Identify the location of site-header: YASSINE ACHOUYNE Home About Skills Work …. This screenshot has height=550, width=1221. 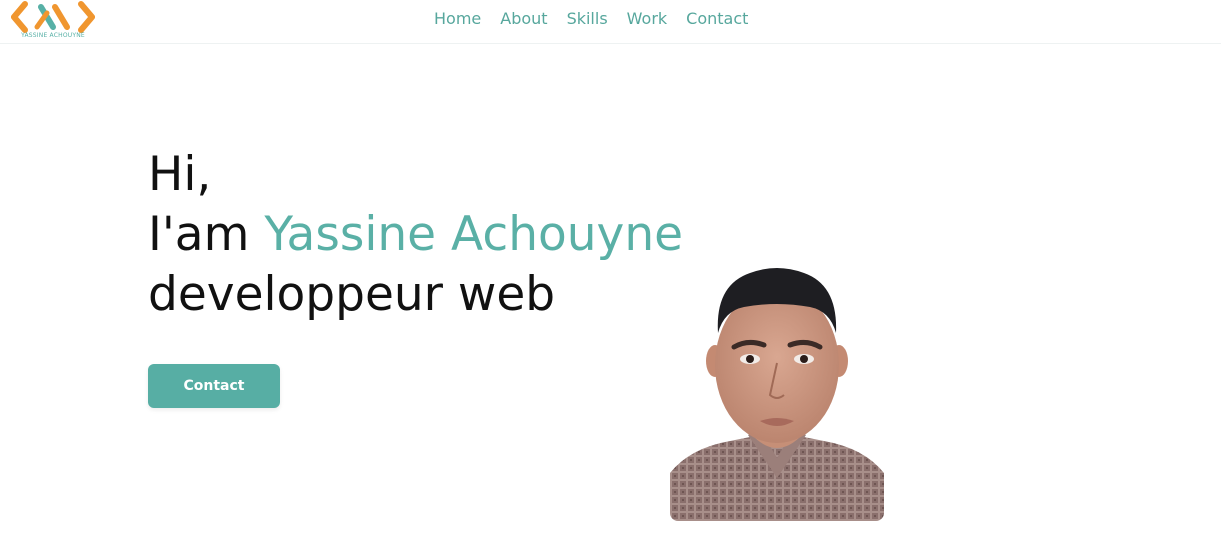
(610, 22).